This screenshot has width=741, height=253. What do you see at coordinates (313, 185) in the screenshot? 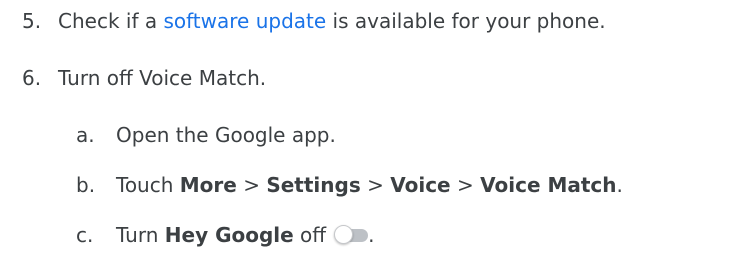
I see `menu-path-settings: Settings` at bounding box center [313, 185].